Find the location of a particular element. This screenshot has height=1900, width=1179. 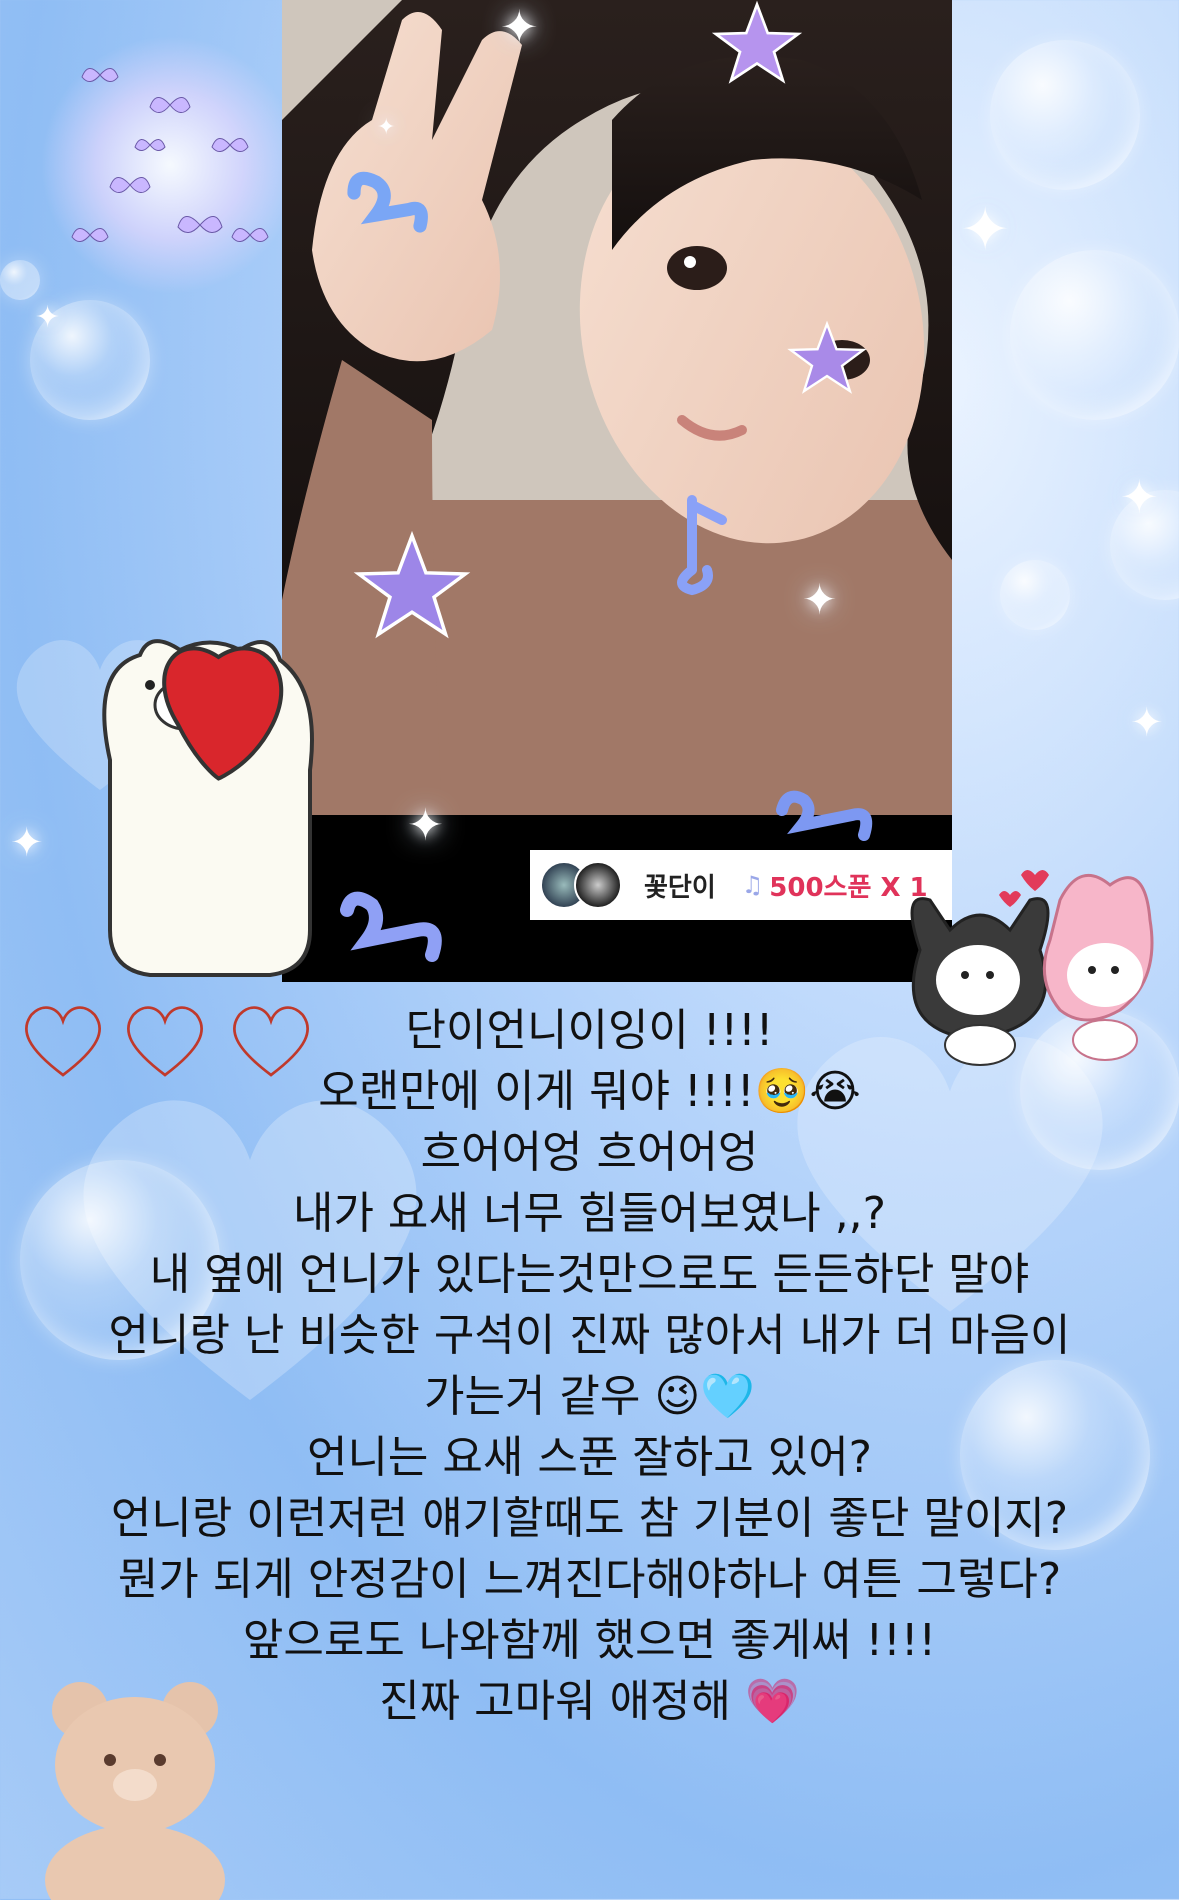

music-note-icon: ♫ is located at coordinates (752, 885).